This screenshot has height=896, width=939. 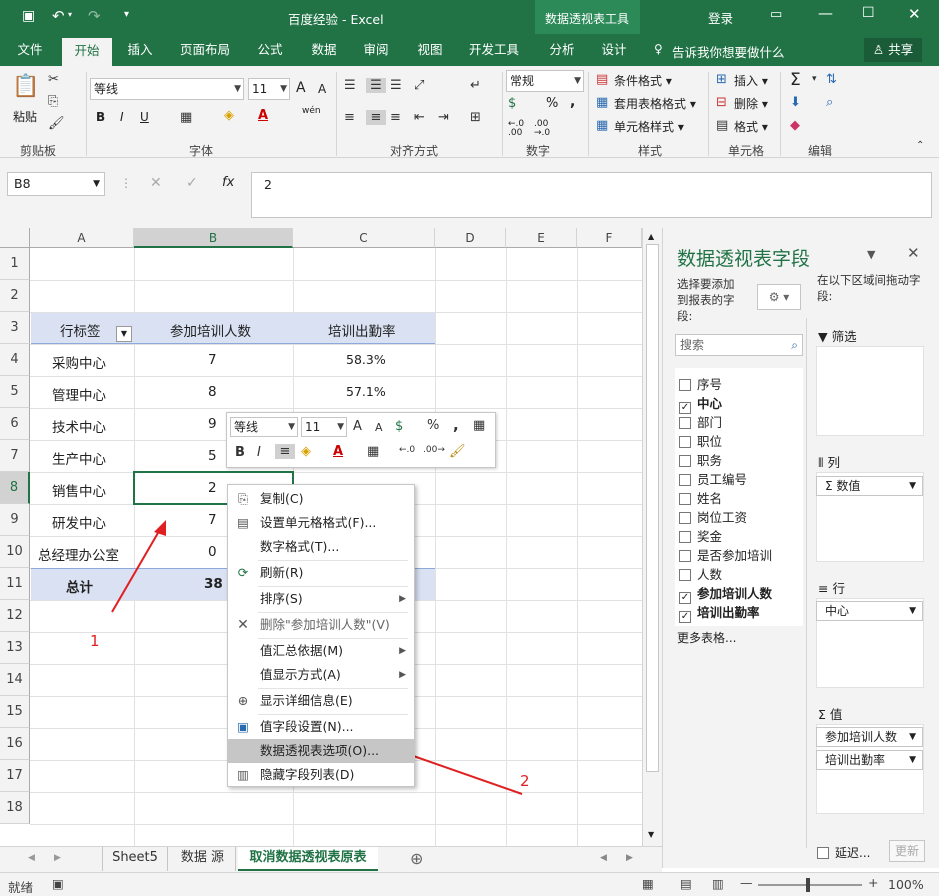 What do you see at coordinates (321, 675) in the screenshot?
I see `menu-item-show-values-as: 值显示方式(A) ▶` at bounding box center [321, 675].